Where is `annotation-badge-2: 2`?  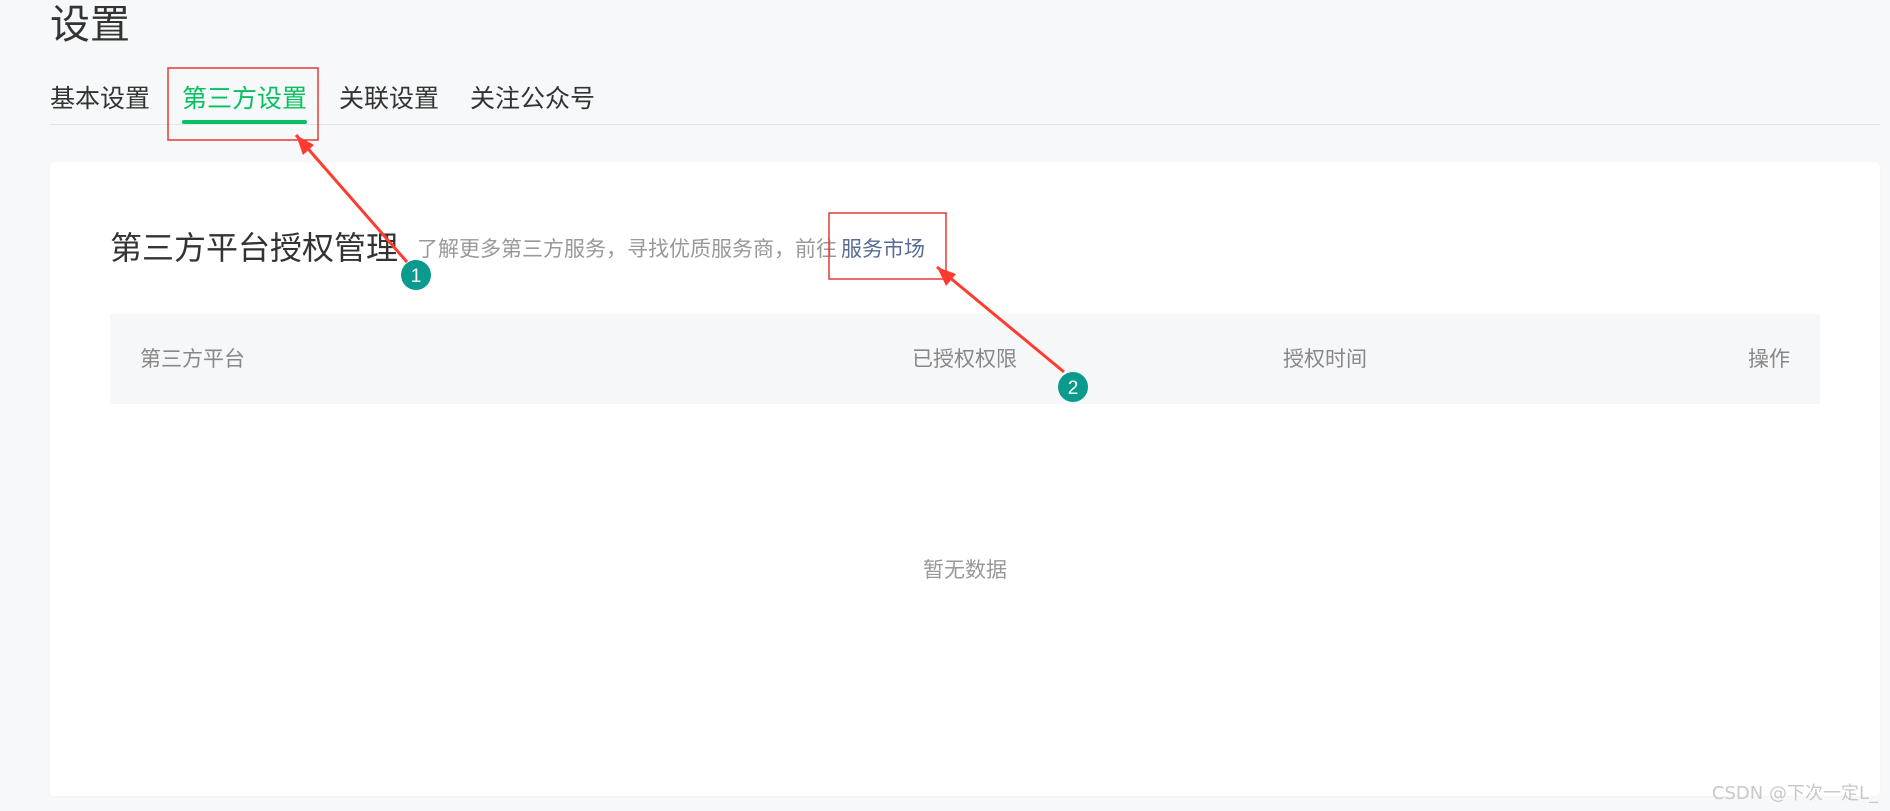
annotation-badge-2: 2 is located at coordinates (1073, 387).